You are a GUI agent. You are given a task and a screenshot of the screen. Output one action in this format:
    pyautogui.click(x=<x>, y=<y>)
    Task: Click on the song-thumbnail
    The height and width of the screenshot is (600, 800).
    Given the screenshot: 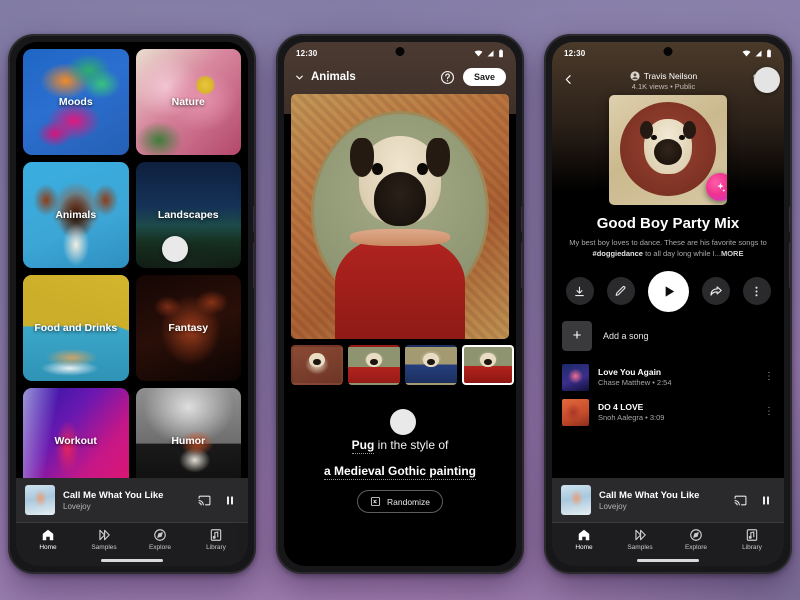 What is the action you would take?
    pyautogui.click(x=575, y=412)
    